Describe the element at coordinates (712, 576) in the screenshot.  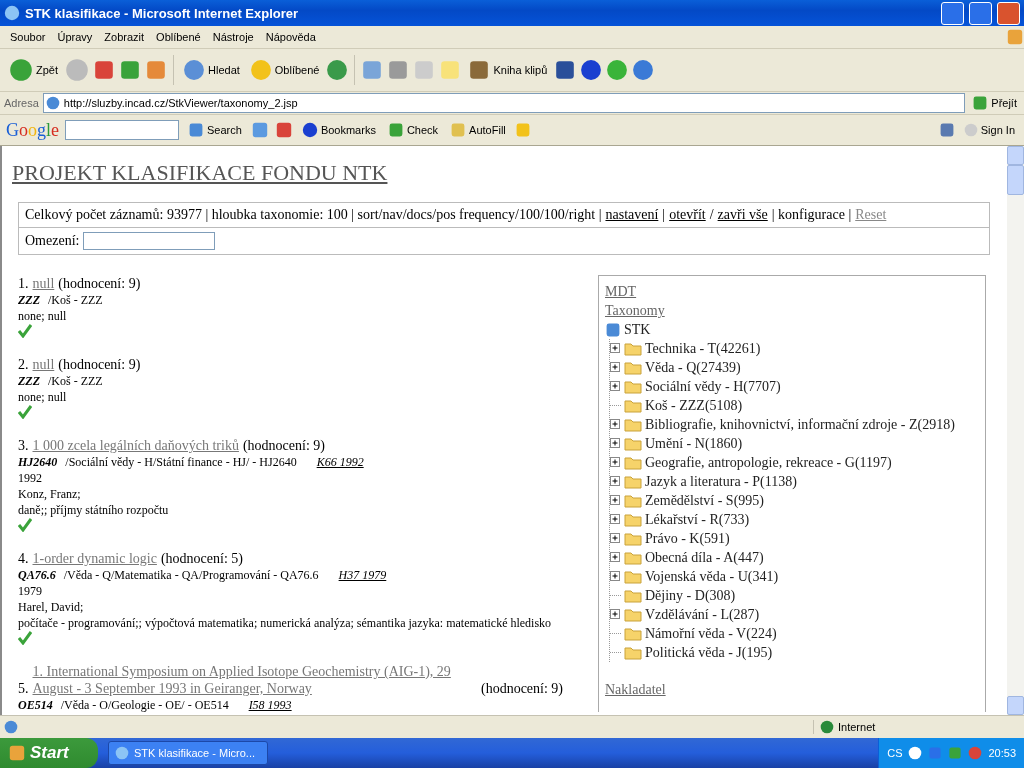
I see `tree-item: Vojenská věda - U(341)` at that location.